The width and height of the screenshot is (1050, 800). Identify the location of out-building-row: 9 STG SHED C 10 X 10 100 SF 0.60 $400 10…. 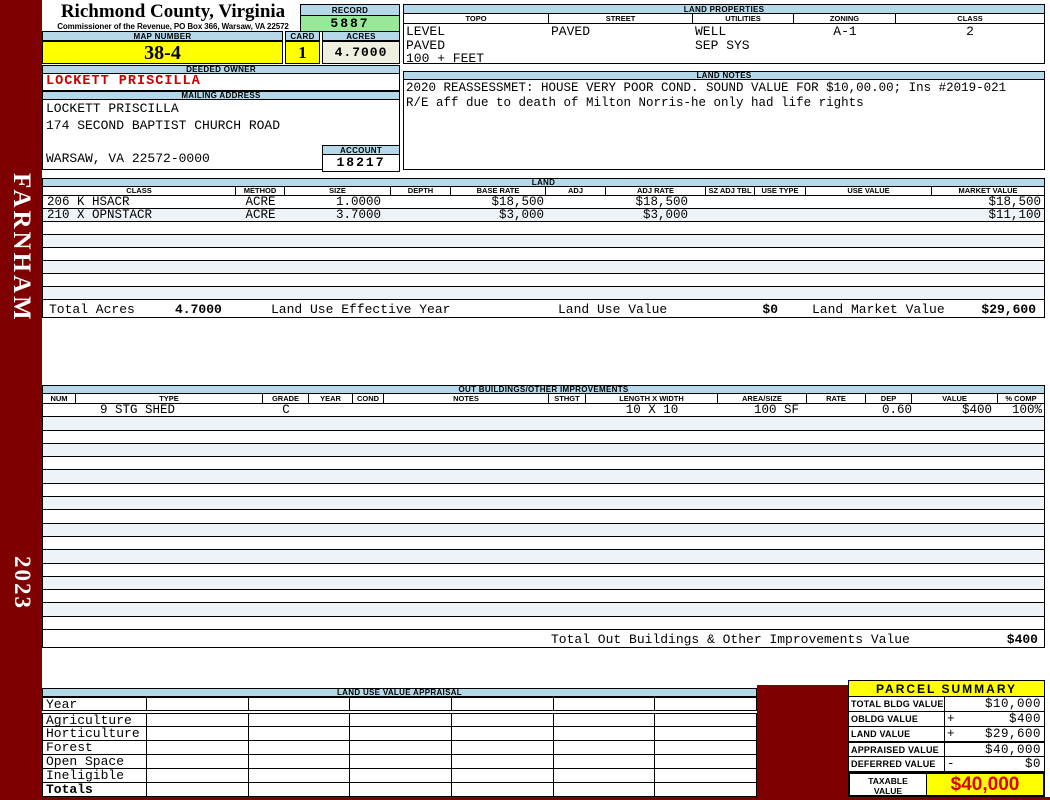
(543, 411).